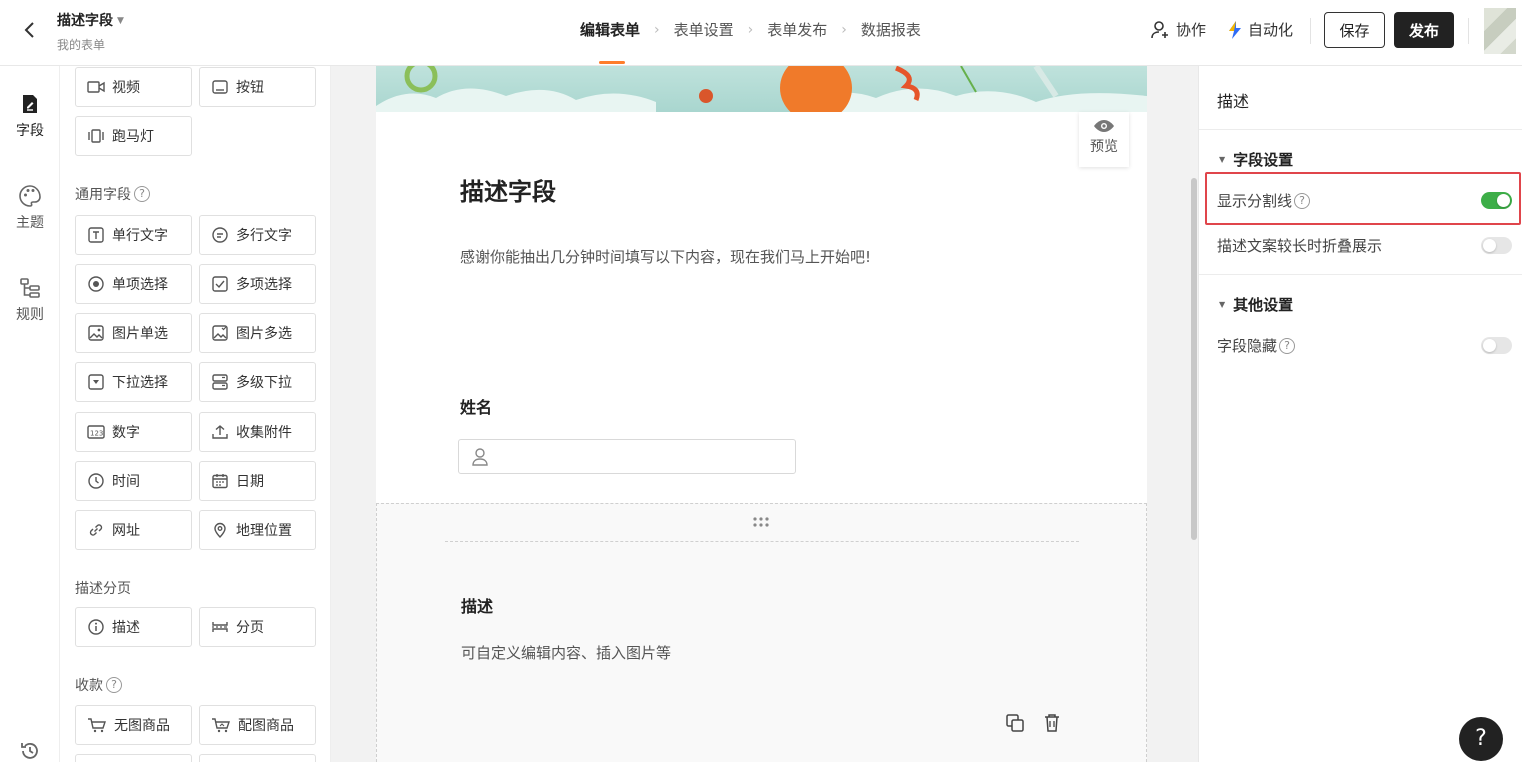  I want to click on preview-button: 预览, so click(1104, 139).